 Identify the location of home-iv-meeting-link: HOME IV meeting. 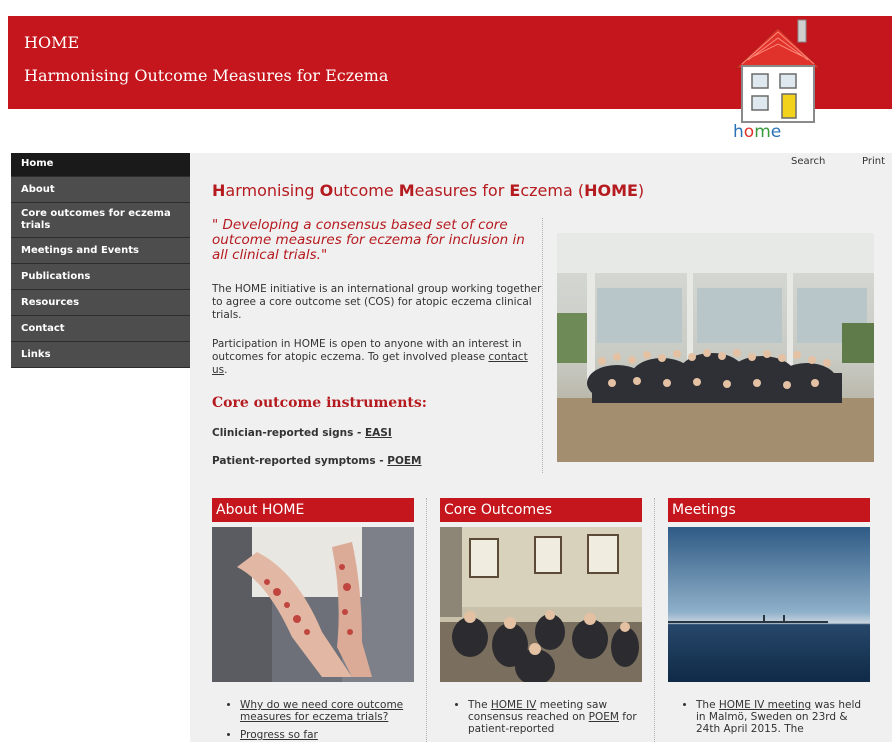
(765, 705).